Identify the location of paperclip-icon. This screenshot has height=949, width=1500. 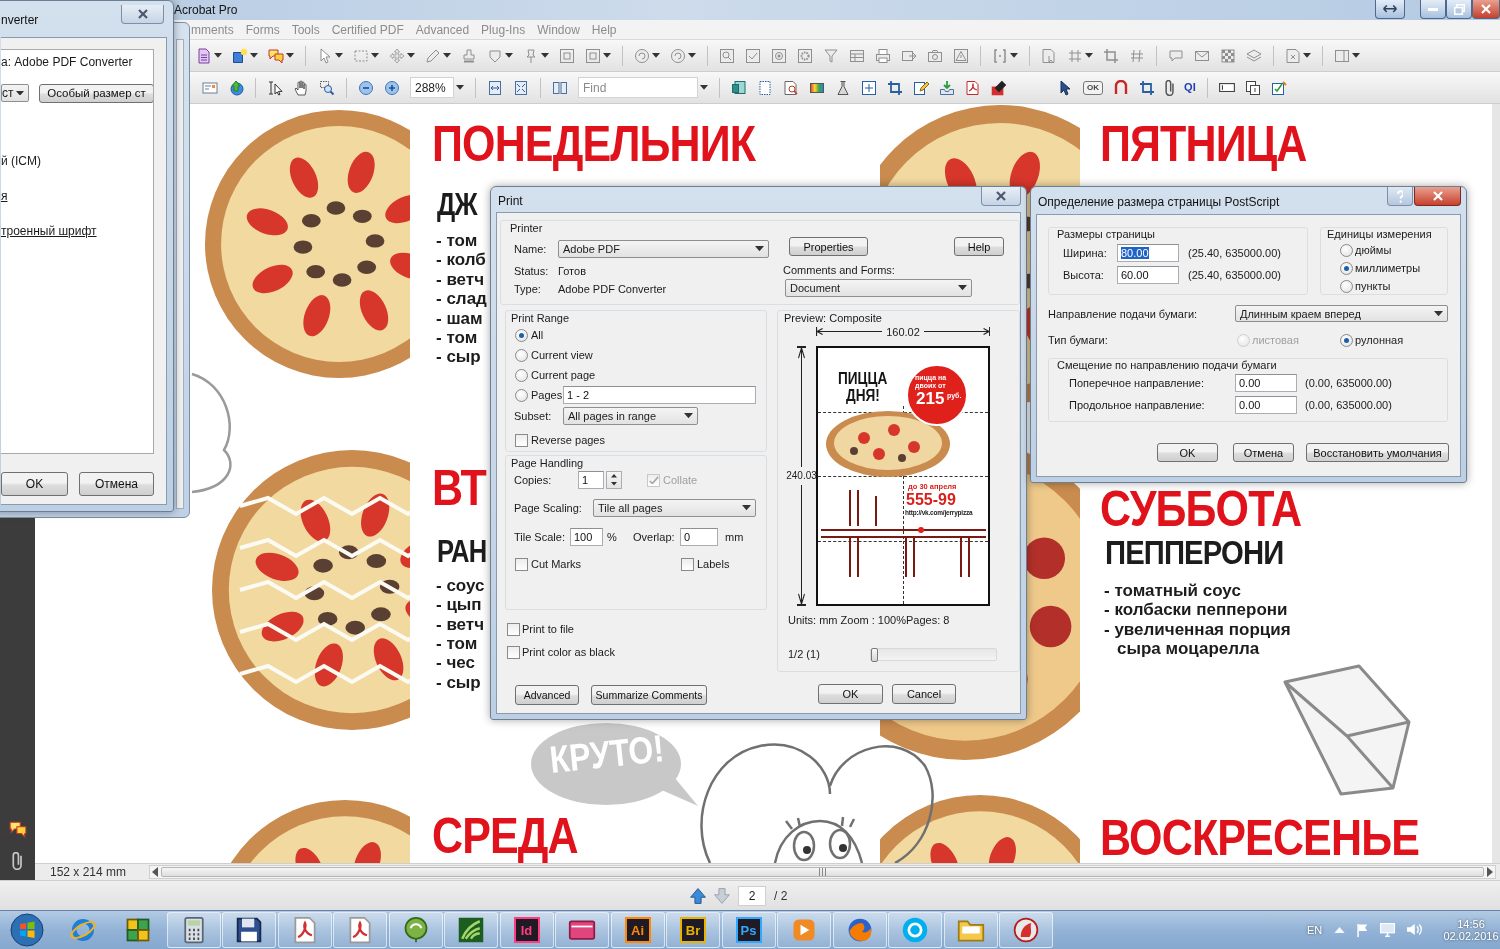
(1170, 87).